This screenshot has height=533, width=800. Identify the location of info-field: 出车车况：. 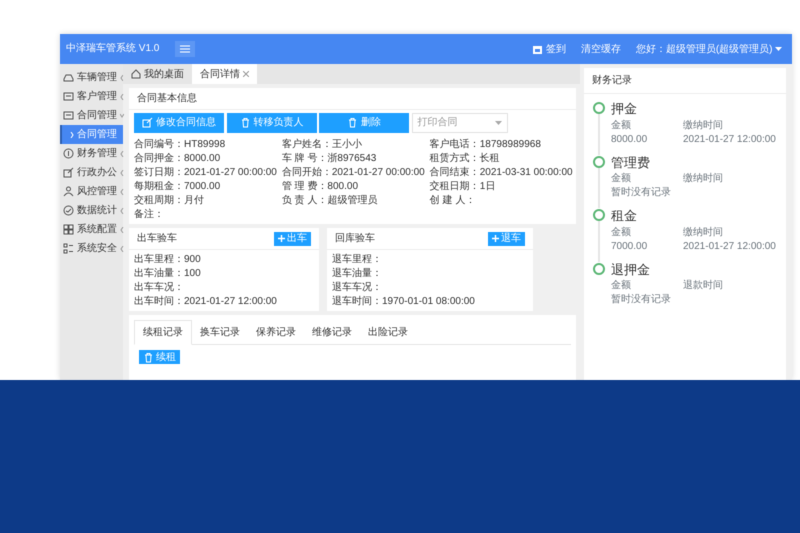
(224, 287).